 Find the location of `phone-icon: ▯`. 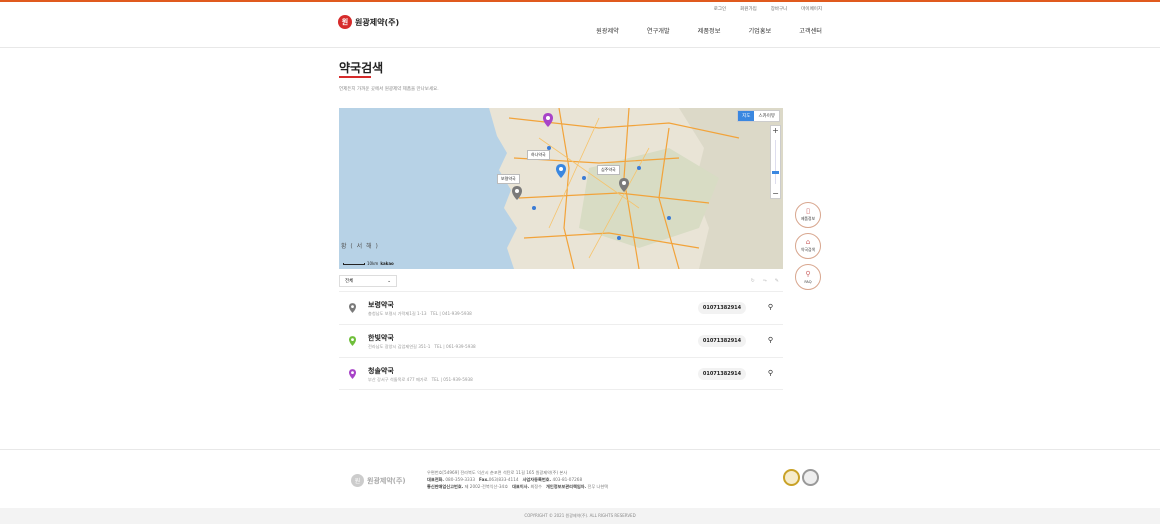

phone-icon: ▯ is located at coordinates (808, 211).